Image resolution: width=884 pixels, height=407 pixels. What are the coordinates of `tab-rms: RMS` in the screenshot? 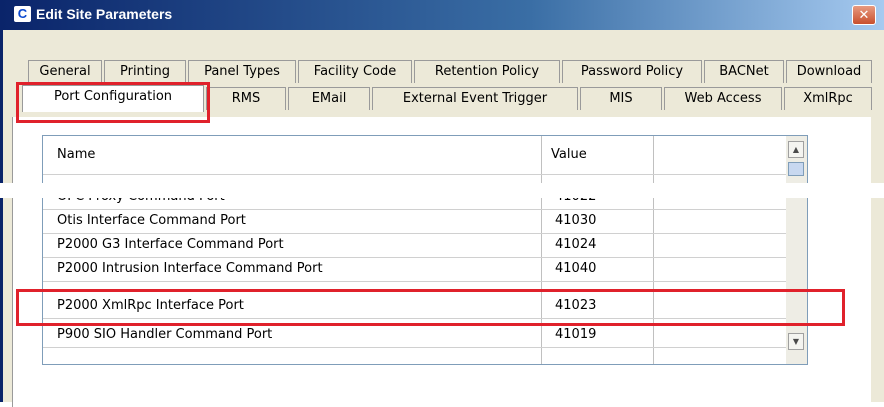 It's located at (246, 98).